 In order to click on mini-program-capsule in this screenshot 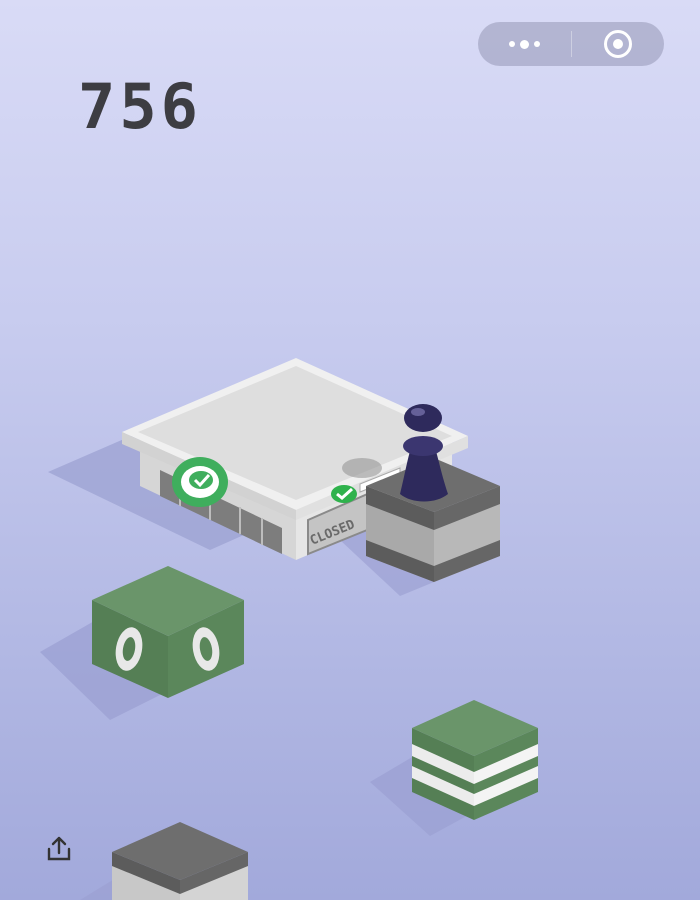, I will do `click(571, 44)`.